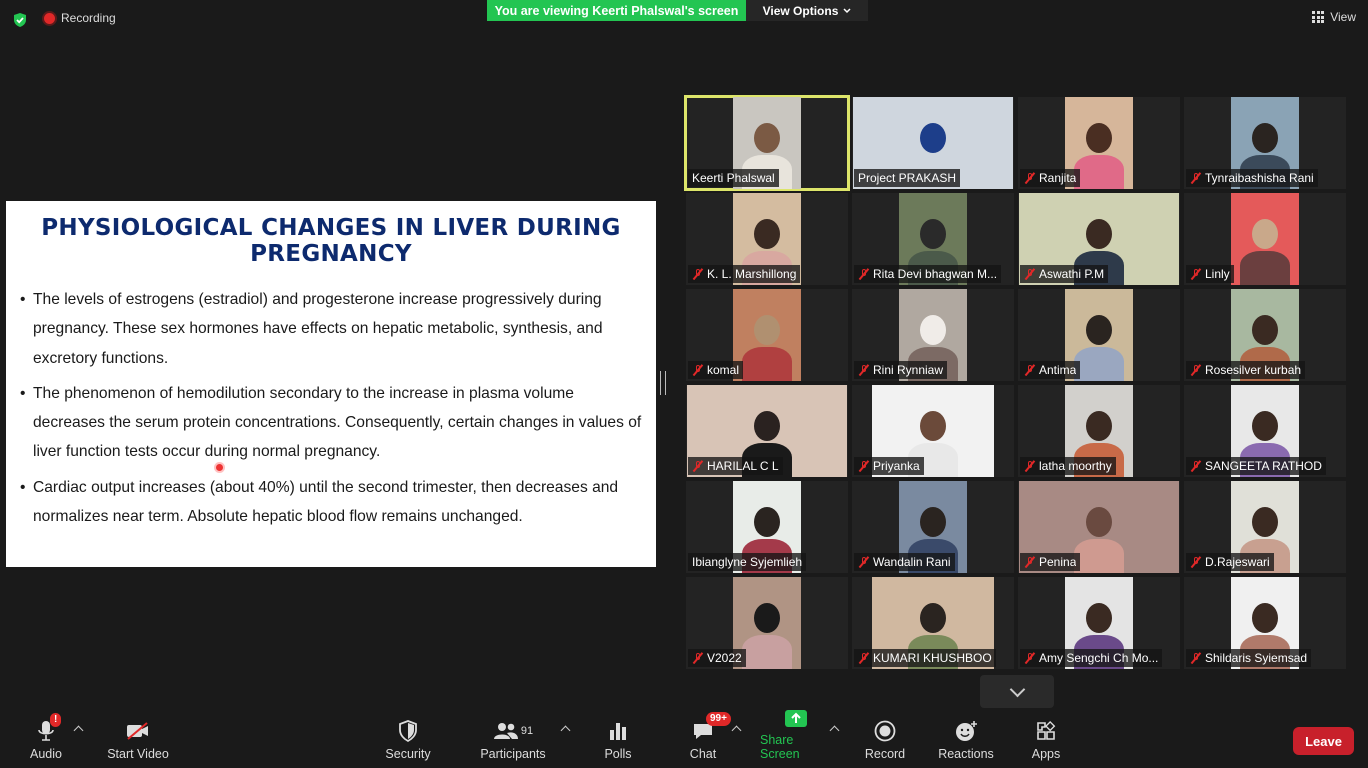  I want to click on participant-name: Rini Rynniaw, so click(908, 370).